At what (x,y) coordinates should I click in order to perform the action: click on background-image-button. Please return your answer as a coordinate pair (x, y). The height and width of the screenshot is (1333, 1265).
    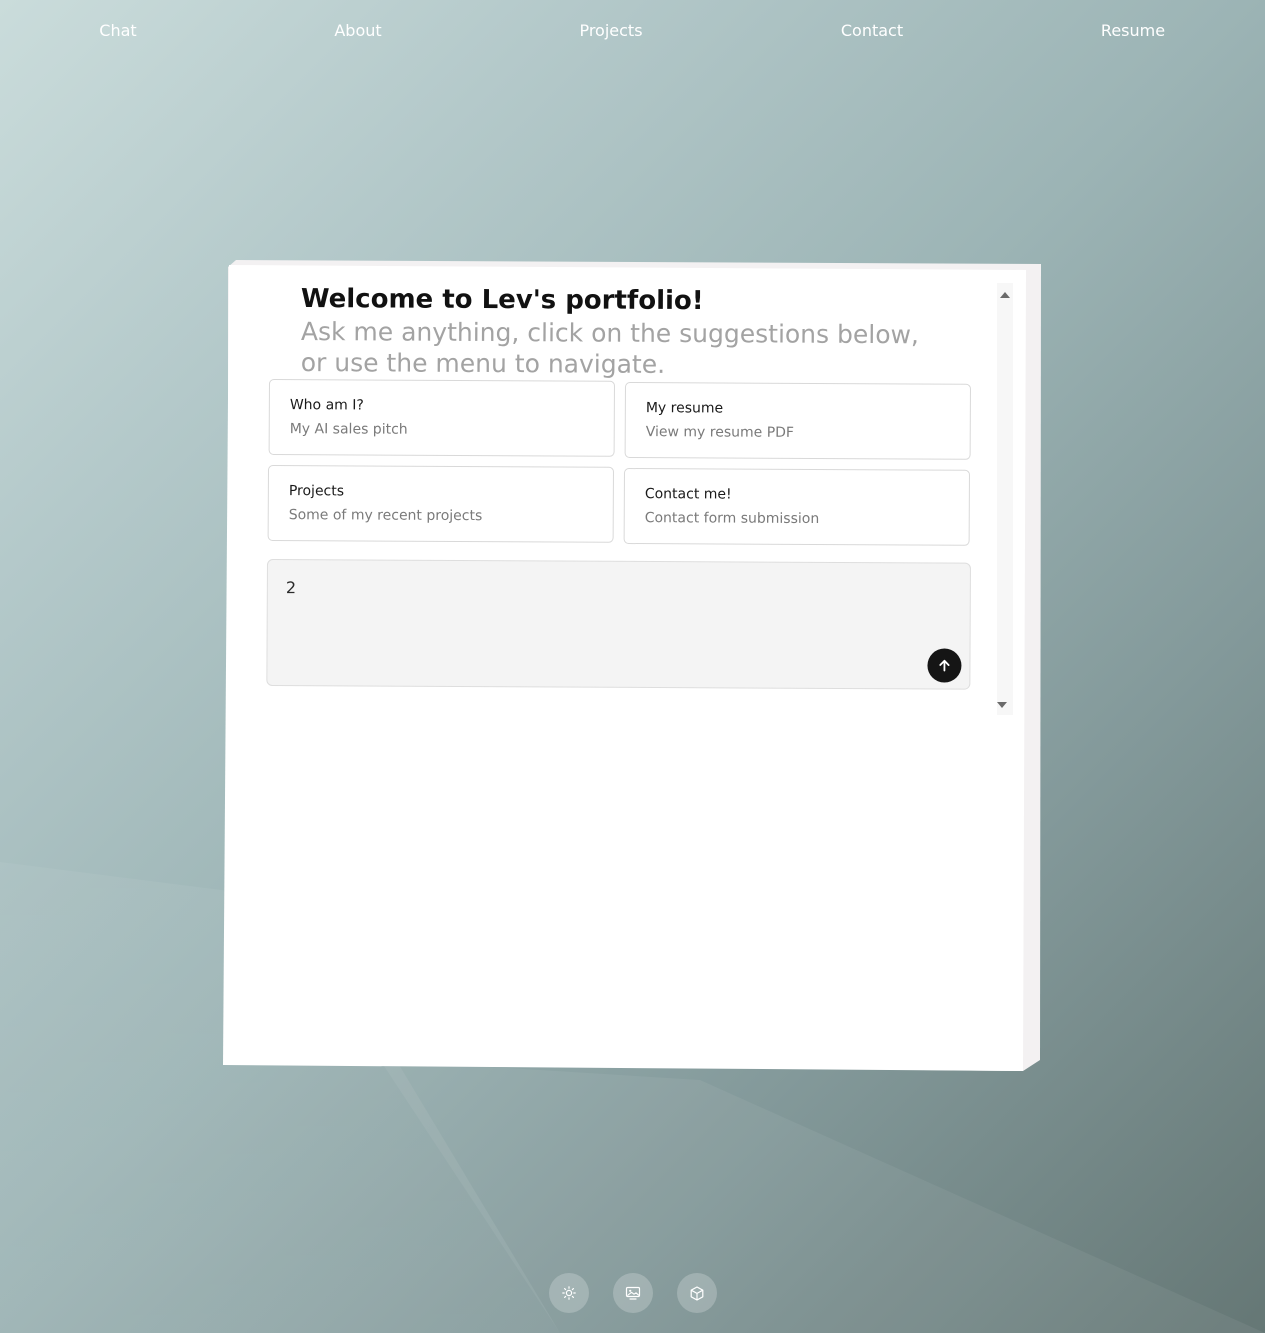
    Looking at the image, I should click on (633, 1293).